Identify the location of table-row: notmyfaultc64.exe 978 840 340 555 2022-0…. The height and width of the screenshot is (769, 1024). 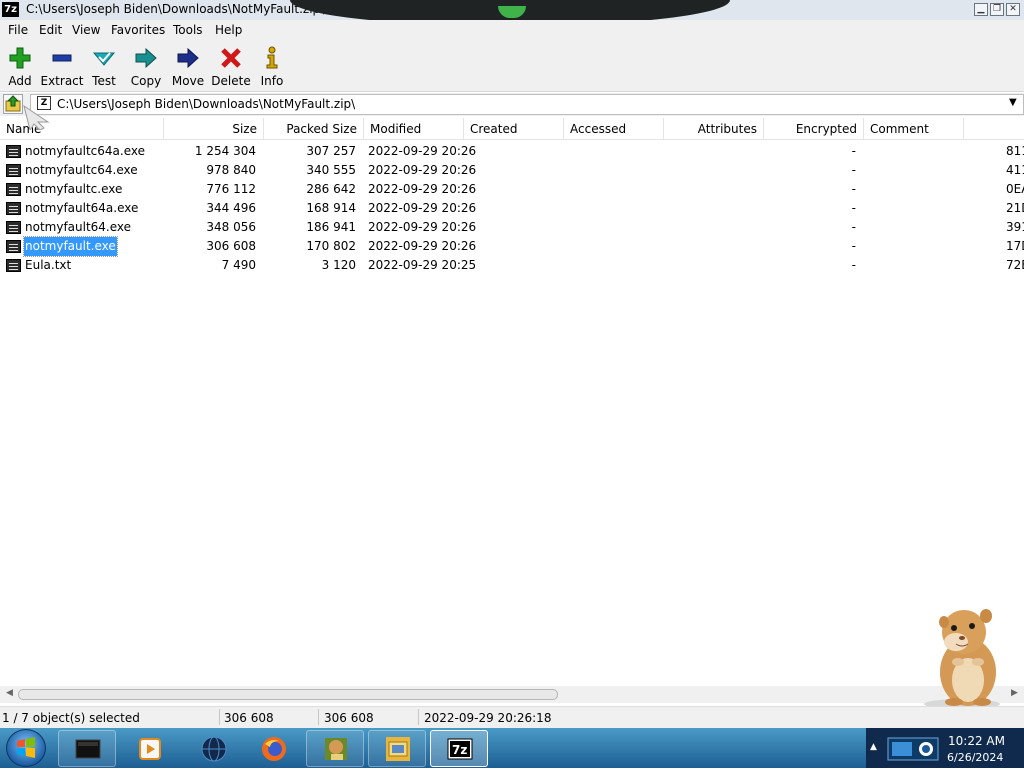
(512, 170).